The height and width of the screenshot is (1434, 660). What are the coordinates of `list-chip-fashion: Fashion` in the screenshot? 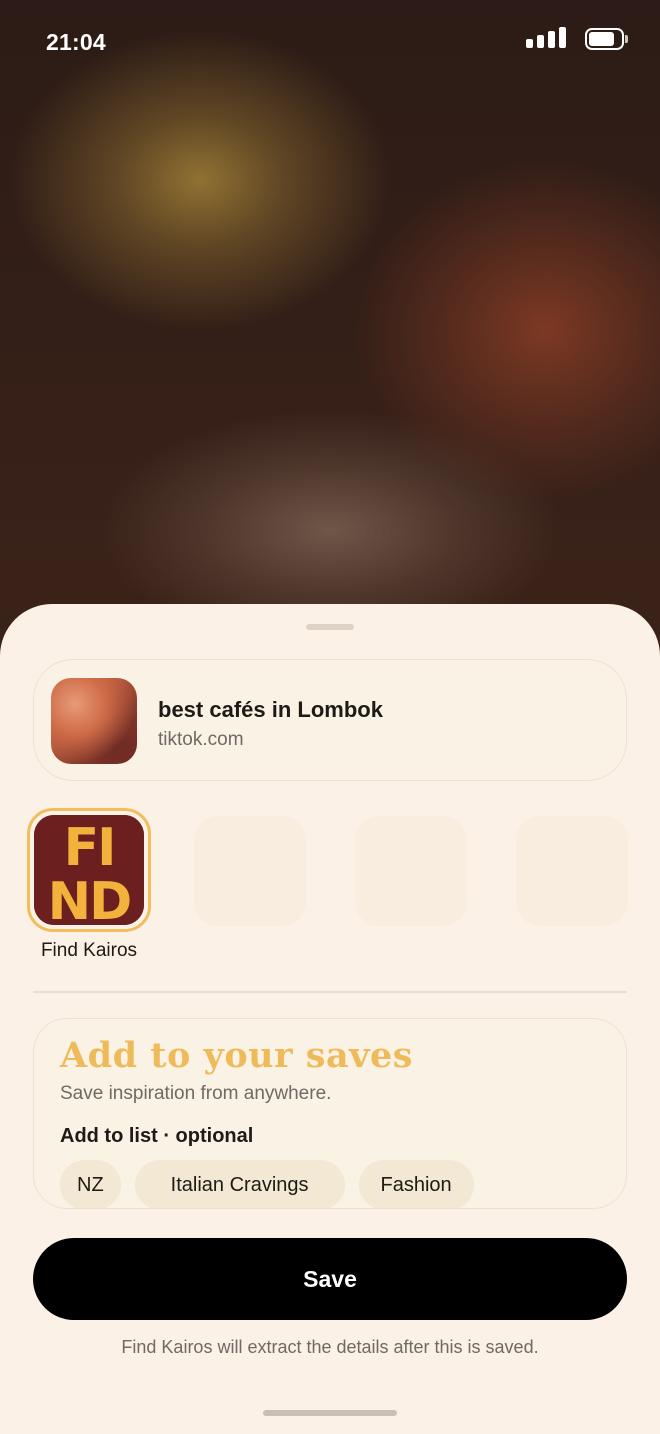 It's located at (416, 1184).